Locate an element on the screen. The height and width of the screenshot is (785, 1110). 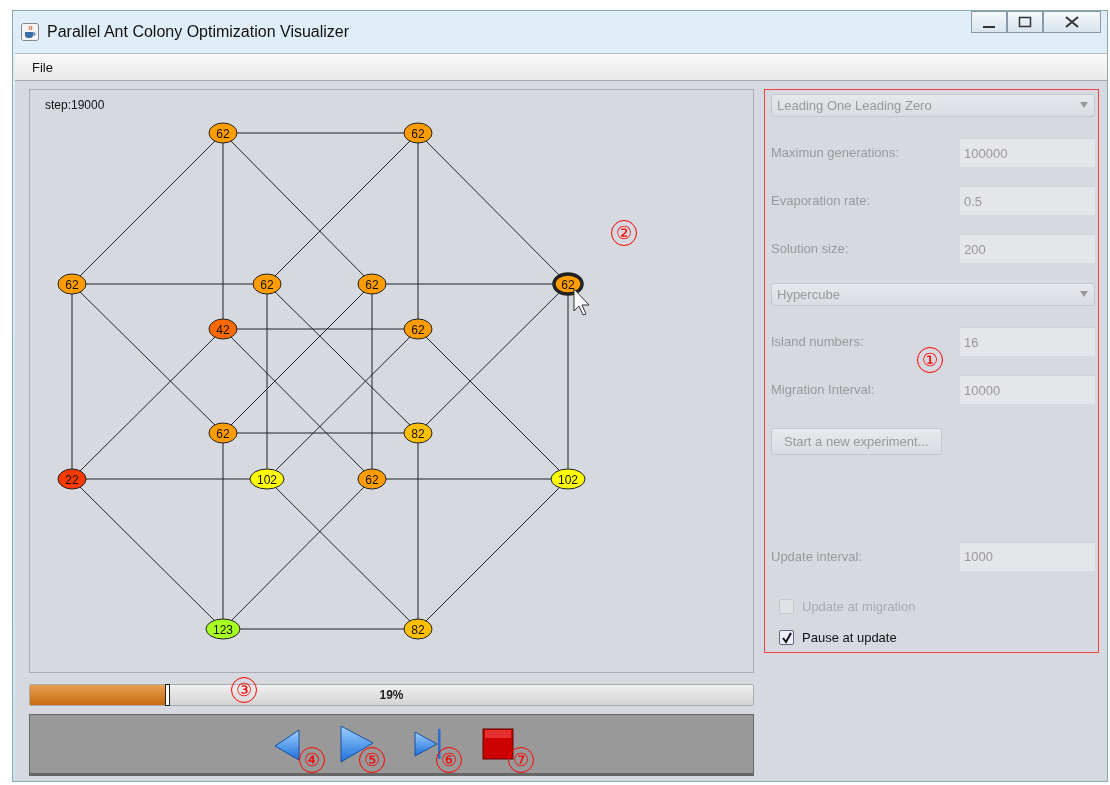
close-button is located at coordinates (1072, 22).